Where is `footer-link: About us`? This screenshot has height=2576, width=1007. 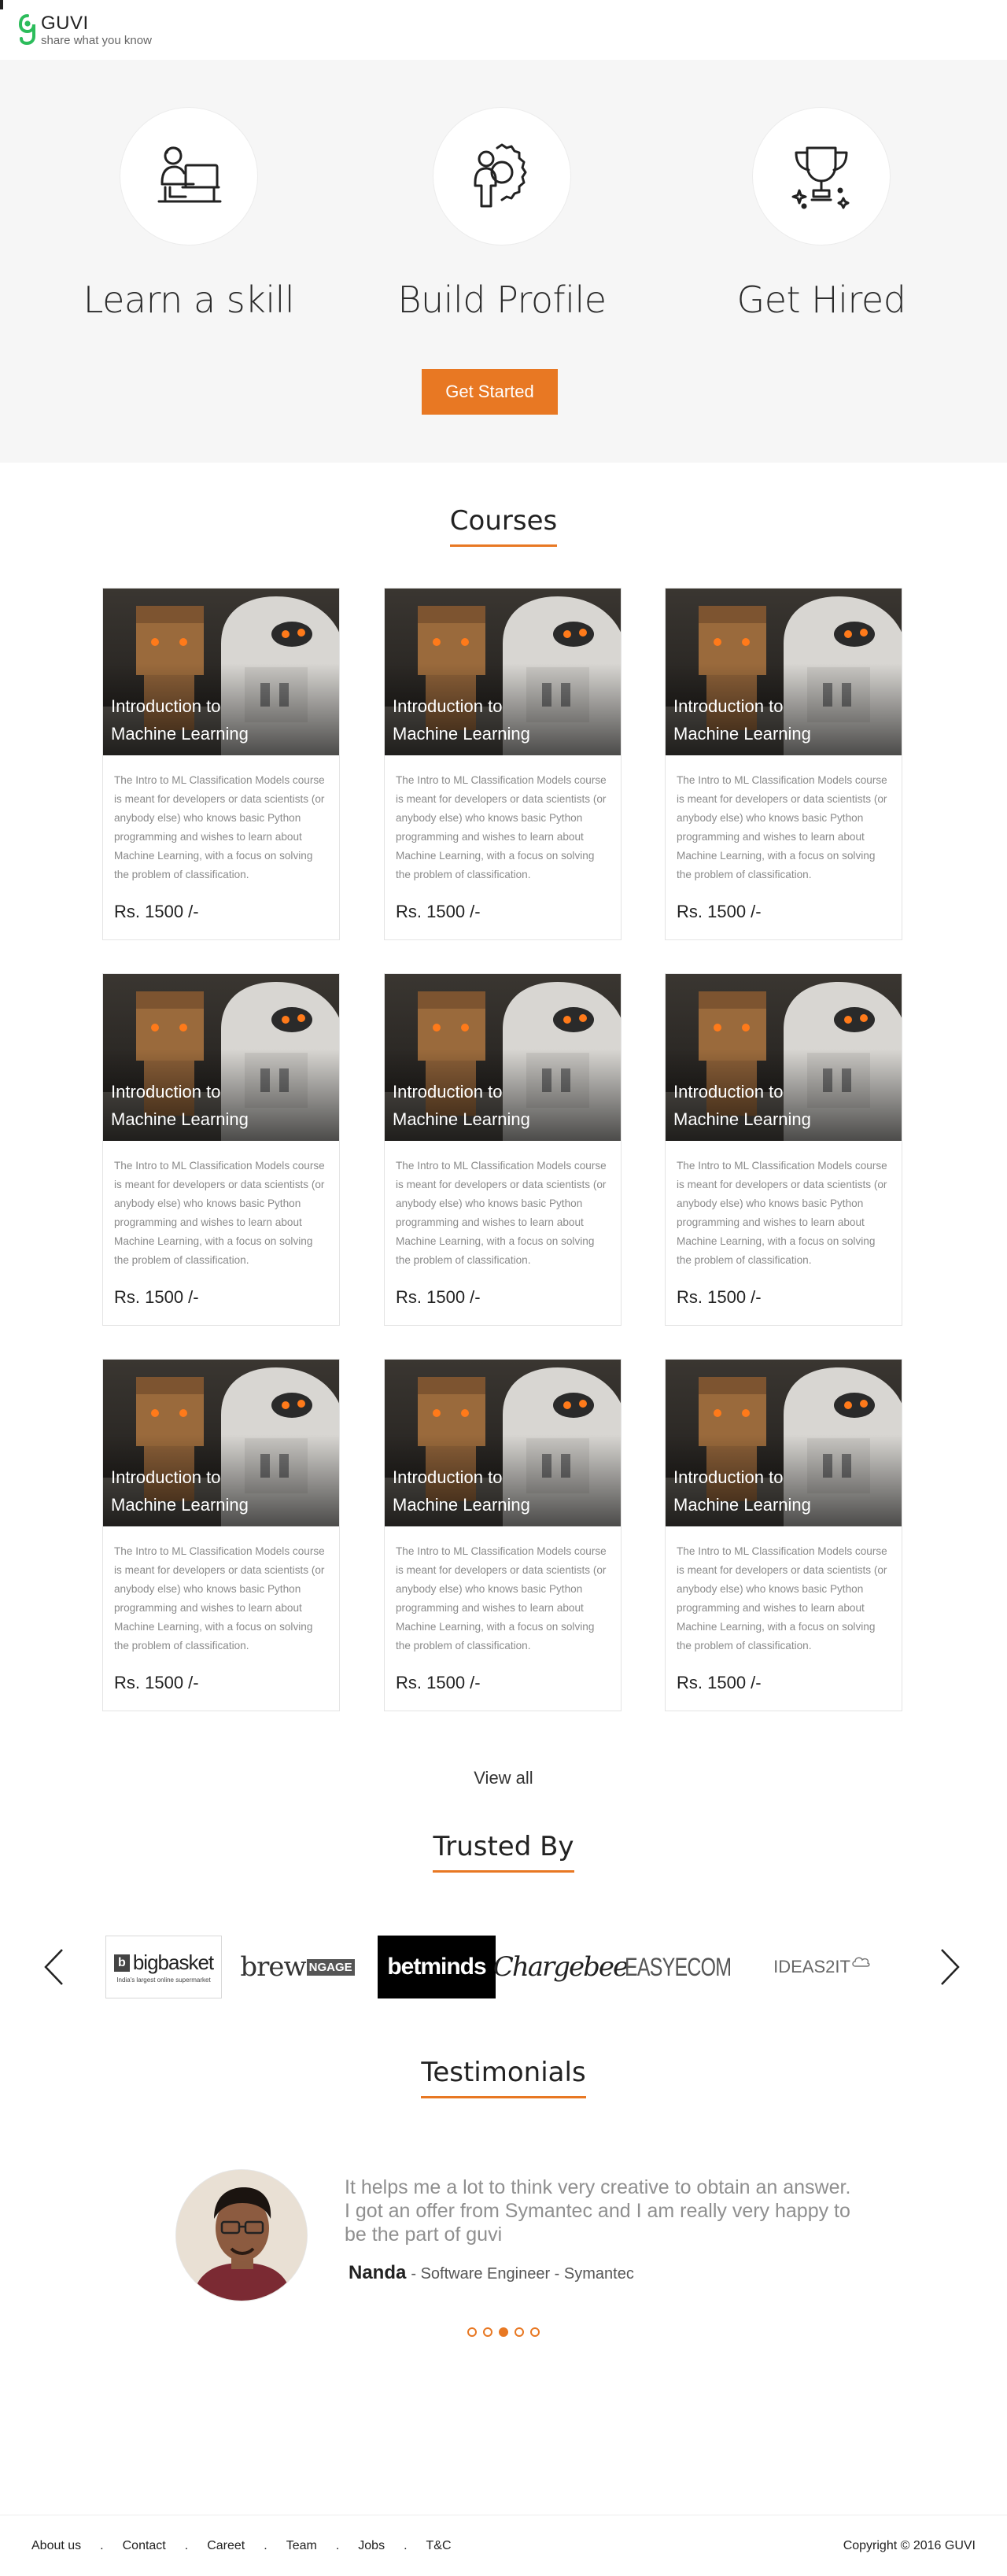 footer-link: About us is located at coordinates (56, 2546).